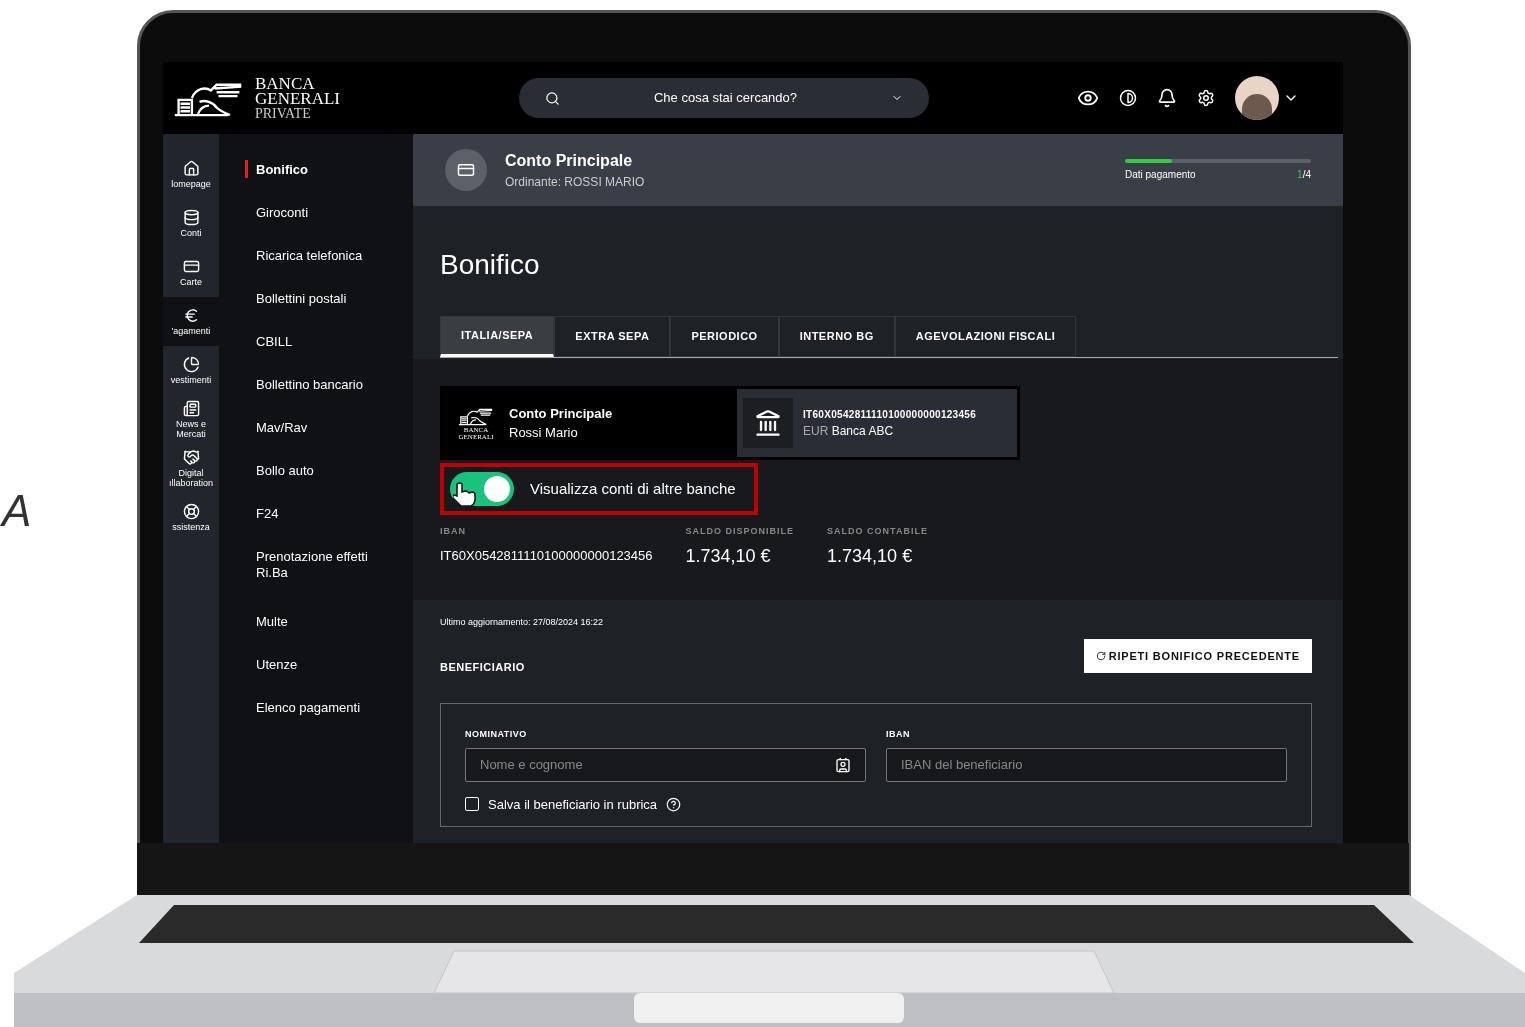 The width and height of the screenshot is (1525, 1027). Describe the element at coordinates (316, 441) in the screenshot. I see `submenu-item: Mav/Rav` at that location.